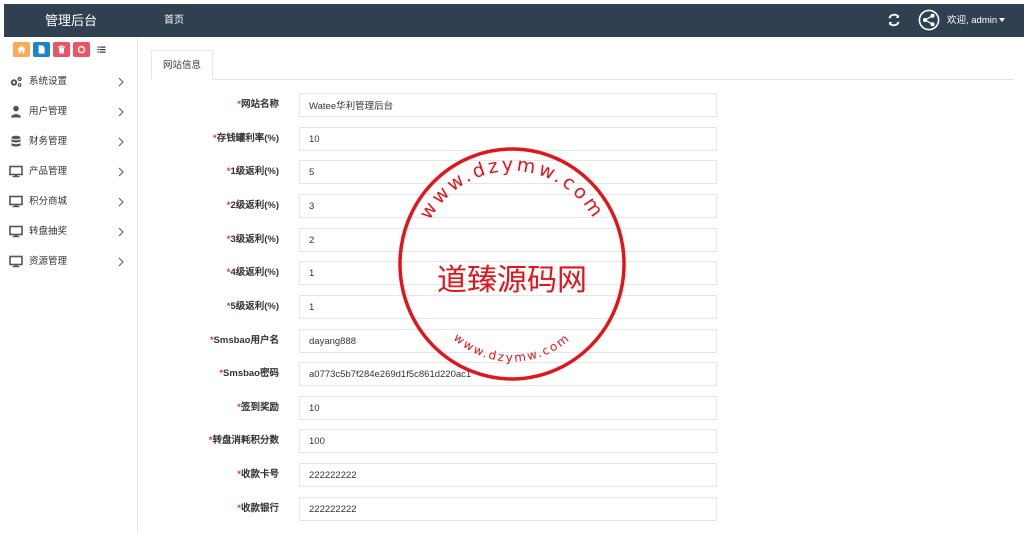 Image resolution: width=1024 pixels, height=533 pixels. I want to click on file-icon, so click(41, 49).